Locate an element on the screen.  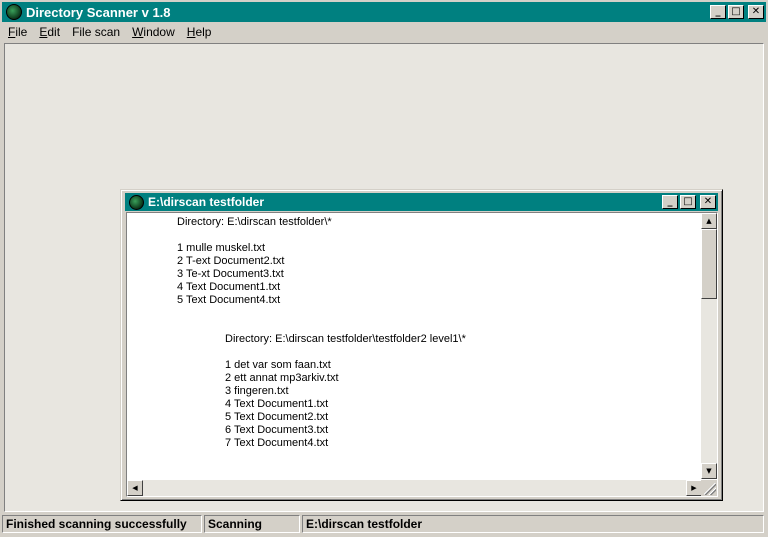
scroll-left-button: ◀ is located at coordinates (135, 488).